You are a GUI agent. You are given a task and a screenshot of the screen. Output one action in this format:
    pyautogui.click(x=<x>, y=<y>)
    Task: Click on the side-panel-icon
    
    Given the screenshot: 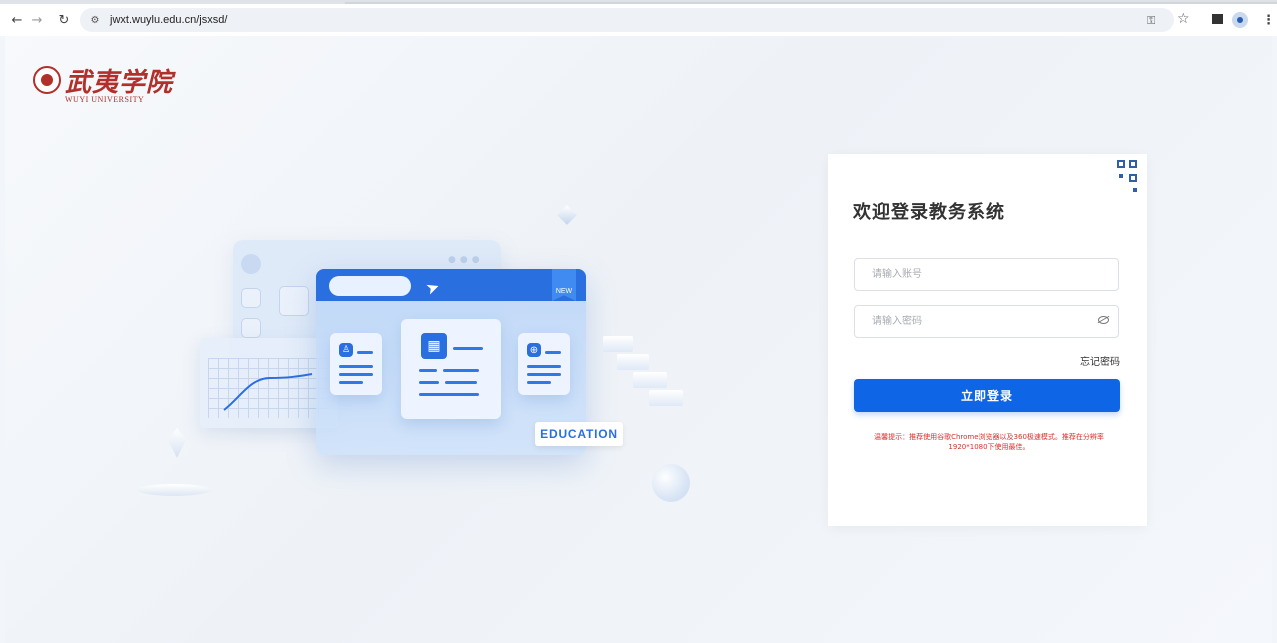 What is the action you would take?
    pyautogui.click(x=1217, y=19)
    